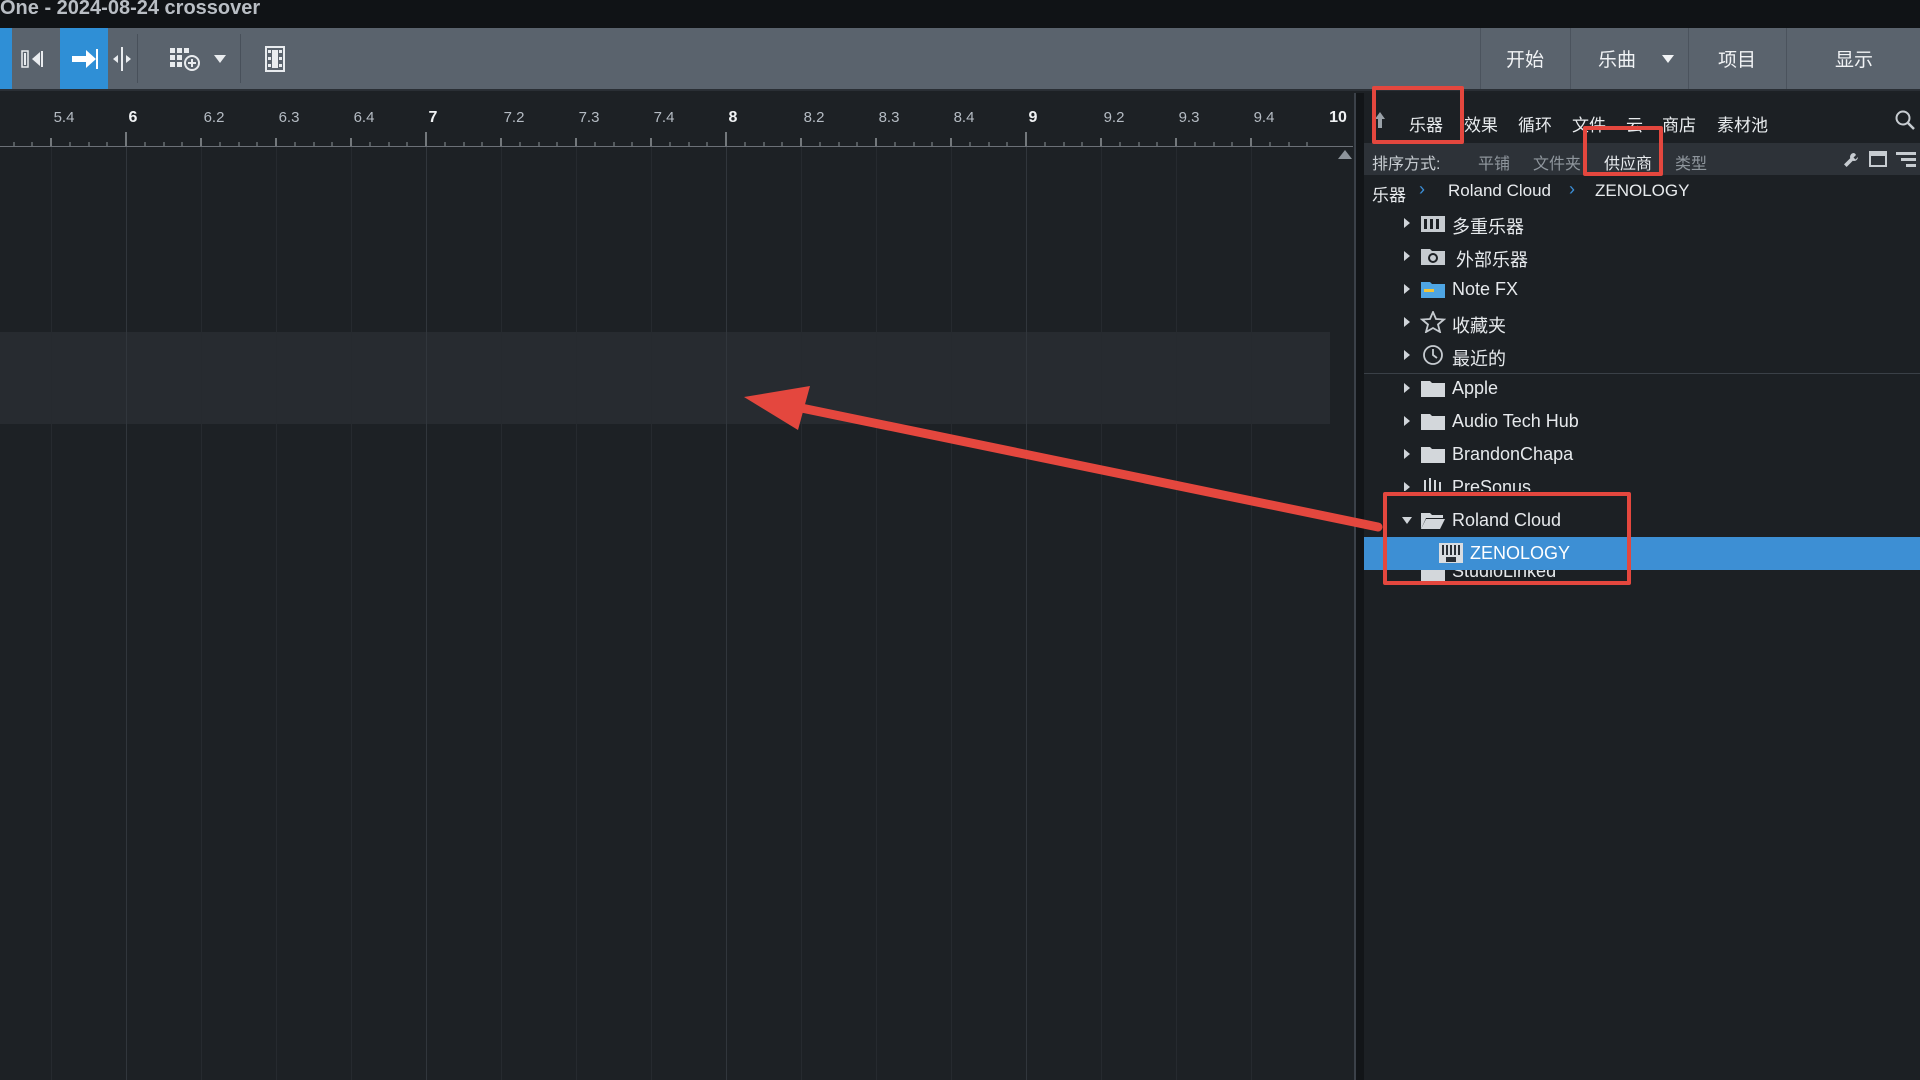 The width and height of the screenshot is (1920, 1080). Describe the element at coordinates (1515, 421) in the screenshot. I see `tree-item-label: Audio Tech Hub` at that location.